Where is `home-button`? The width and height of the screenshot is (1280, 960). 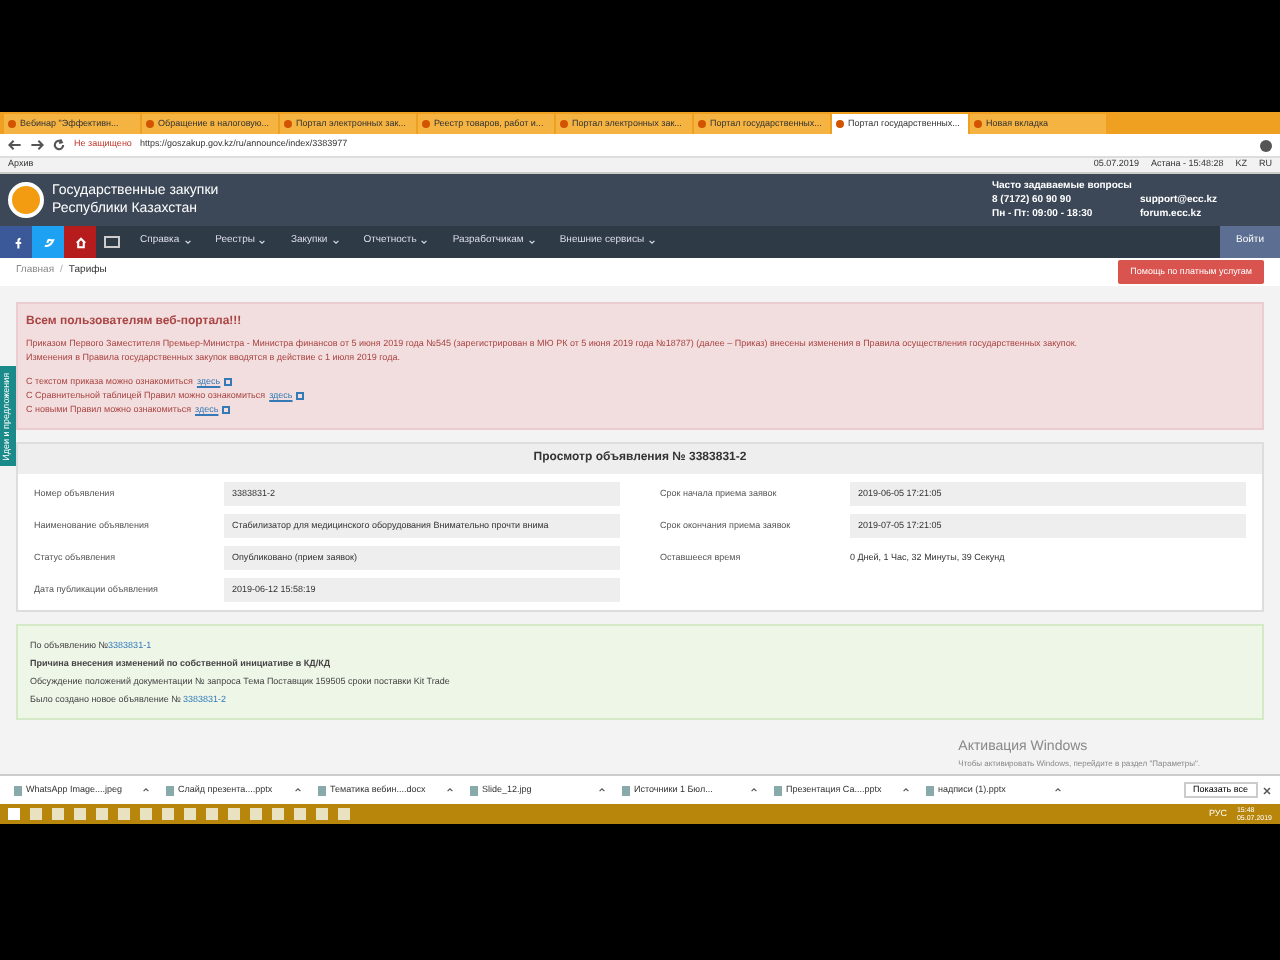 home-button is located at coordinates (80, 242).